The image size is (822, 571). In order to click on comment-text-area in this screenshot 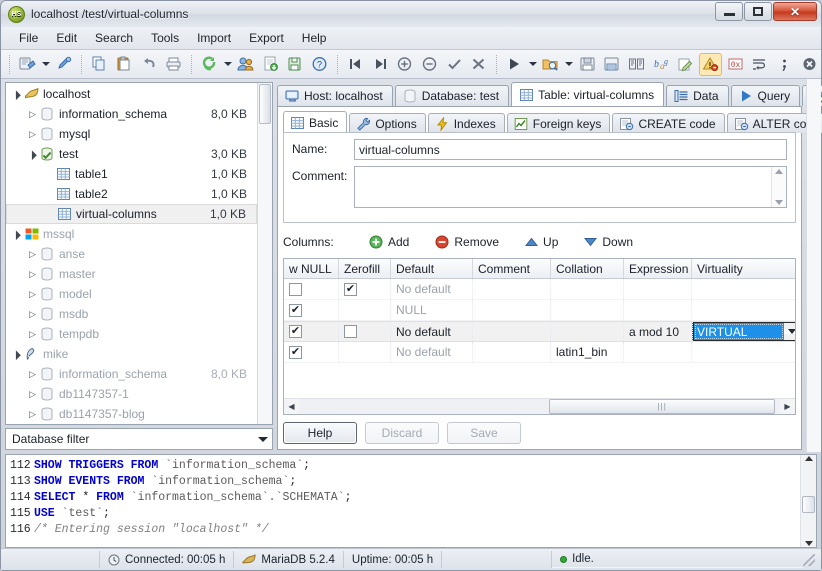, I will do `click(563, 187)`.